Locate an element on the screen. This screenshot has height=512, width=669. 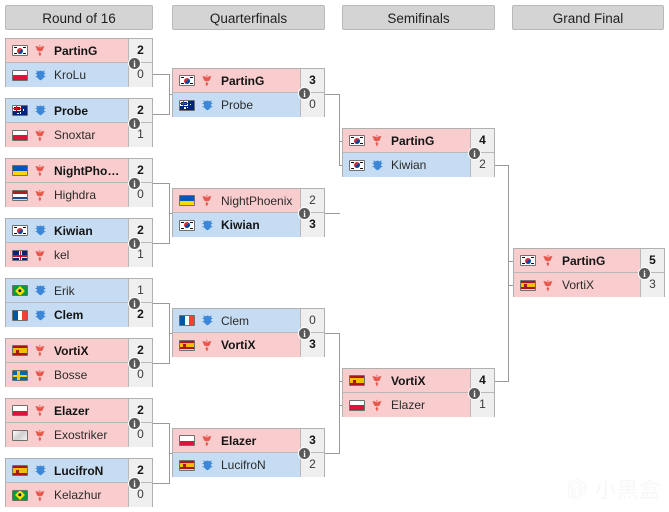
flag-ua is located at coordinates (187, 200).